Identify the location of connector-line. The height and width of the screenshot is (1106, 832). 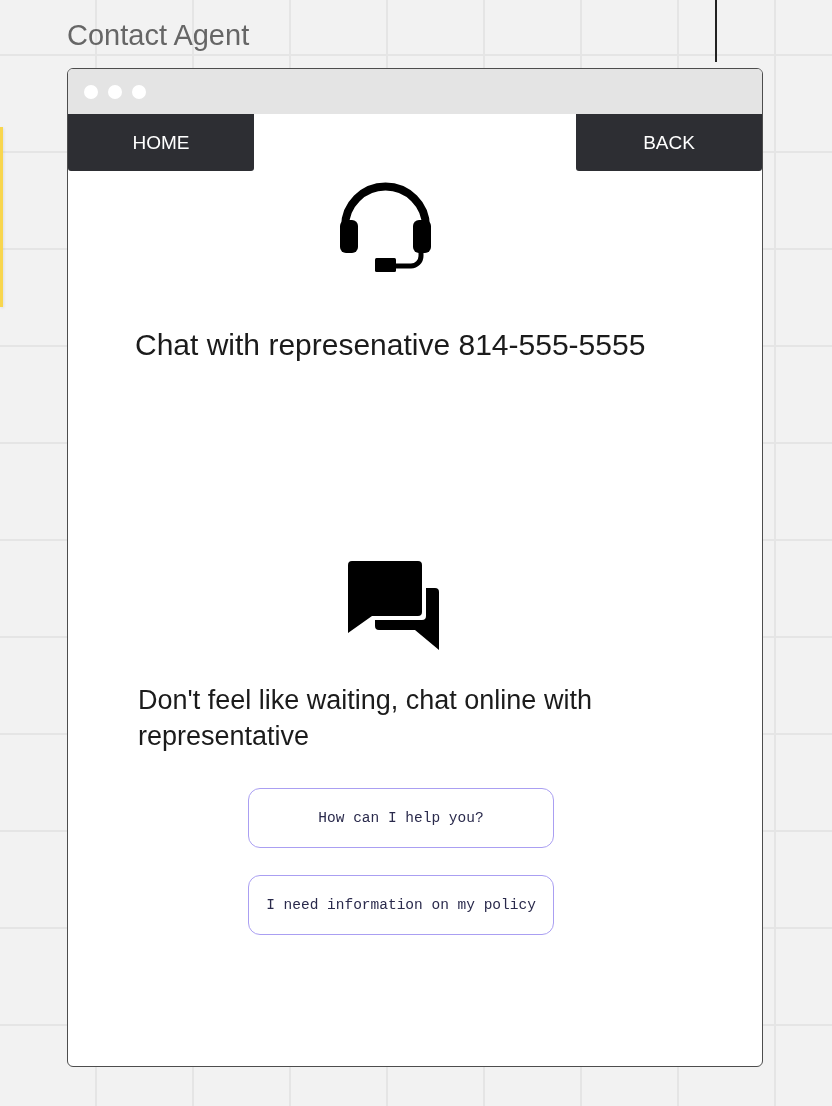
(716, 31).